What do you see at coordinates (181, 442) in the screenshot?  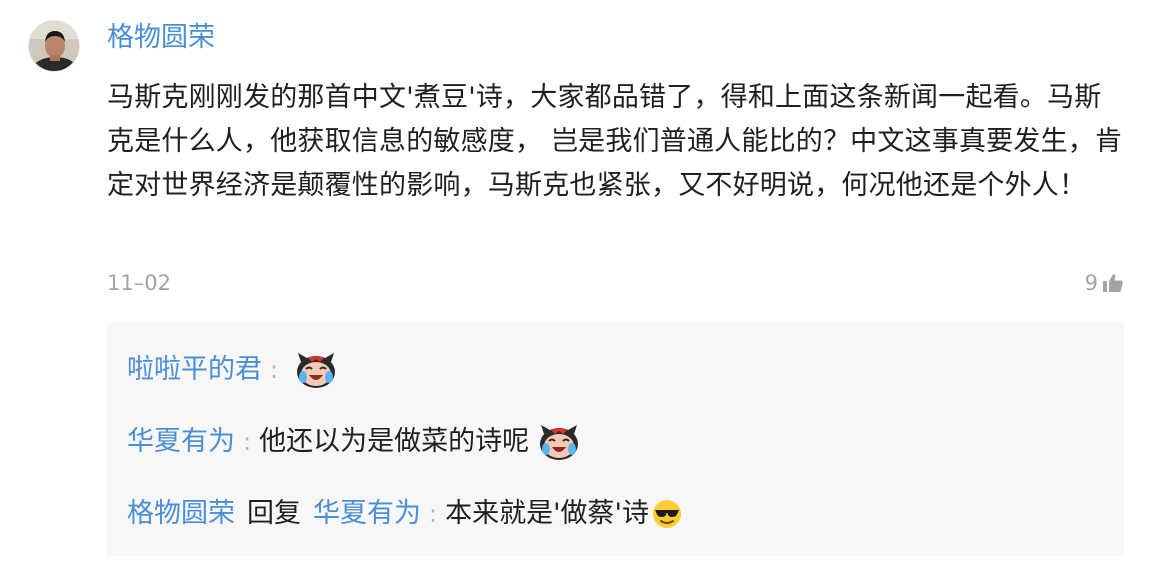 I see `reply-author: 华夏有为` at bounding box center [181, 442].